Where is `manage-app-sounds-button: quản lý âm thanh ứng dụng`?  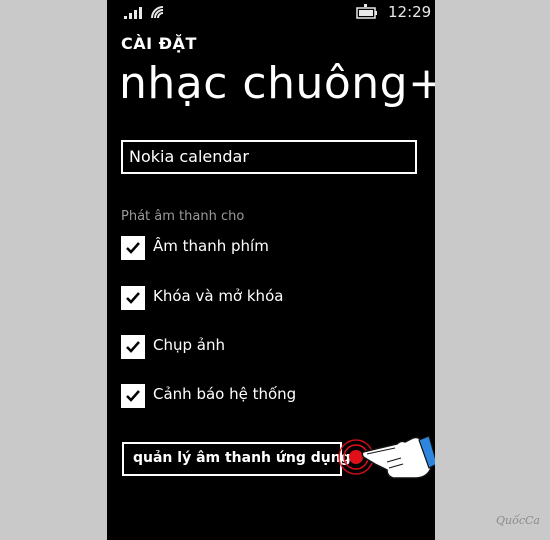
manage-app-sounds-button: quản lý âm thanh ứng dụng is located at coordinates (236, 459).